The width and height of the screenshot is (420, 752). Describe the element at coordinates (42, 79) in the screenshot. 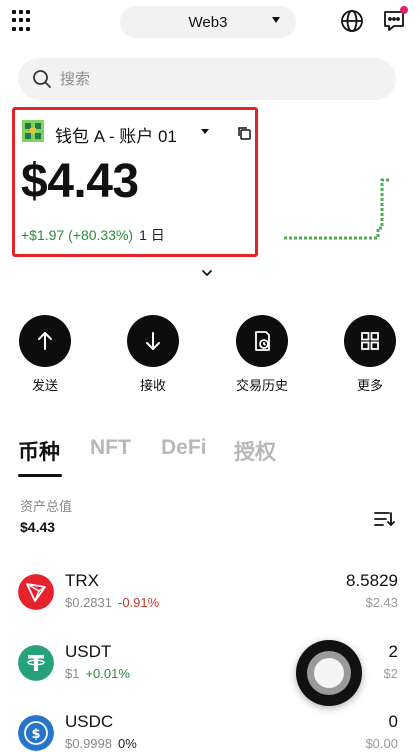

I see `search-icon` at that location.